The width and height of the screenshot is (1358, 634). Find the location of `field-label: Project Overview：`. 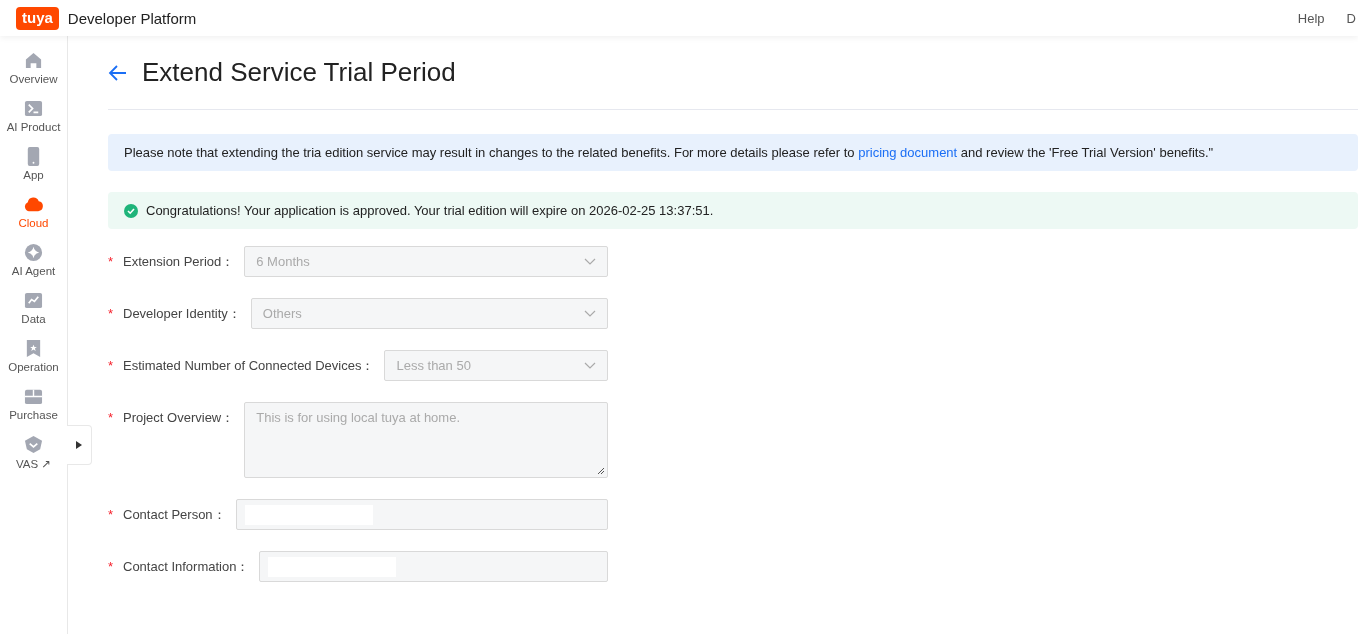

field-label: Project Overview： is located at coordinates (179, 418).